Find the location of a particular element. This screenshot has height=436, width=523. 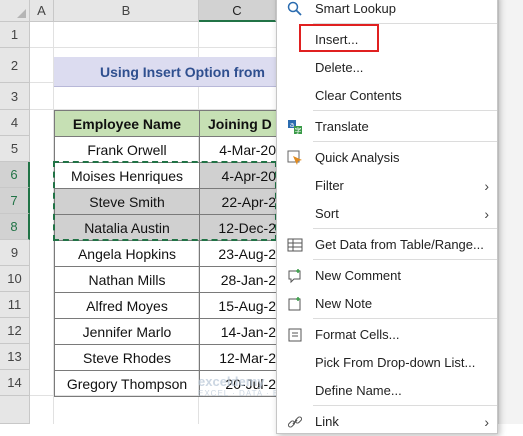

new-note-icon is located at coordinates (295, 304).